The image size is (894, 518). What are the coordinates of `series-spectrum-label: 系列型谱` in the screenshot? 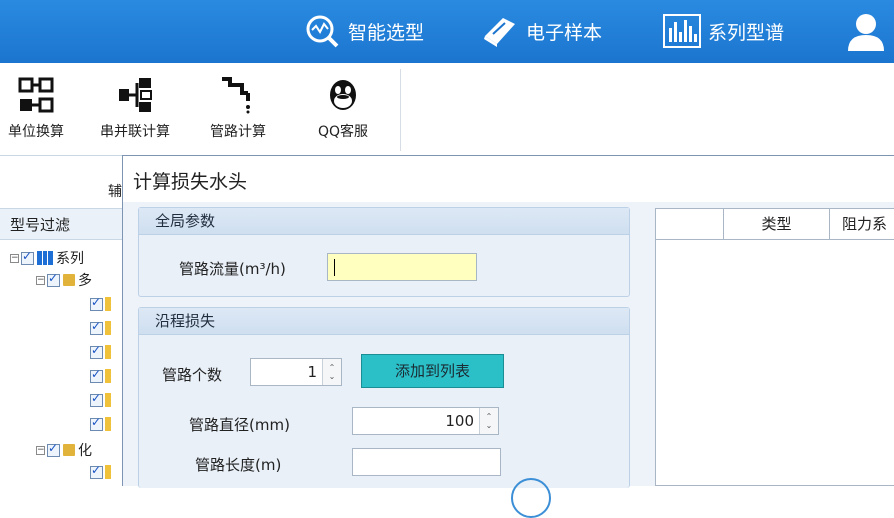 It's located at (746, 32).